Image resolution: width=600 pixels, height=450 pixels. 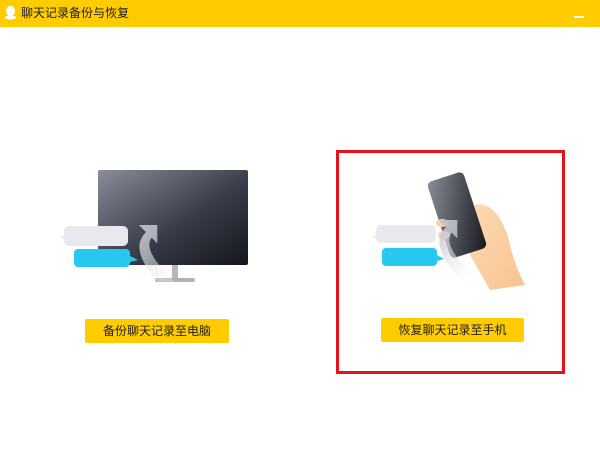 I want to click on minimize-button, so click(x=579, y=13).